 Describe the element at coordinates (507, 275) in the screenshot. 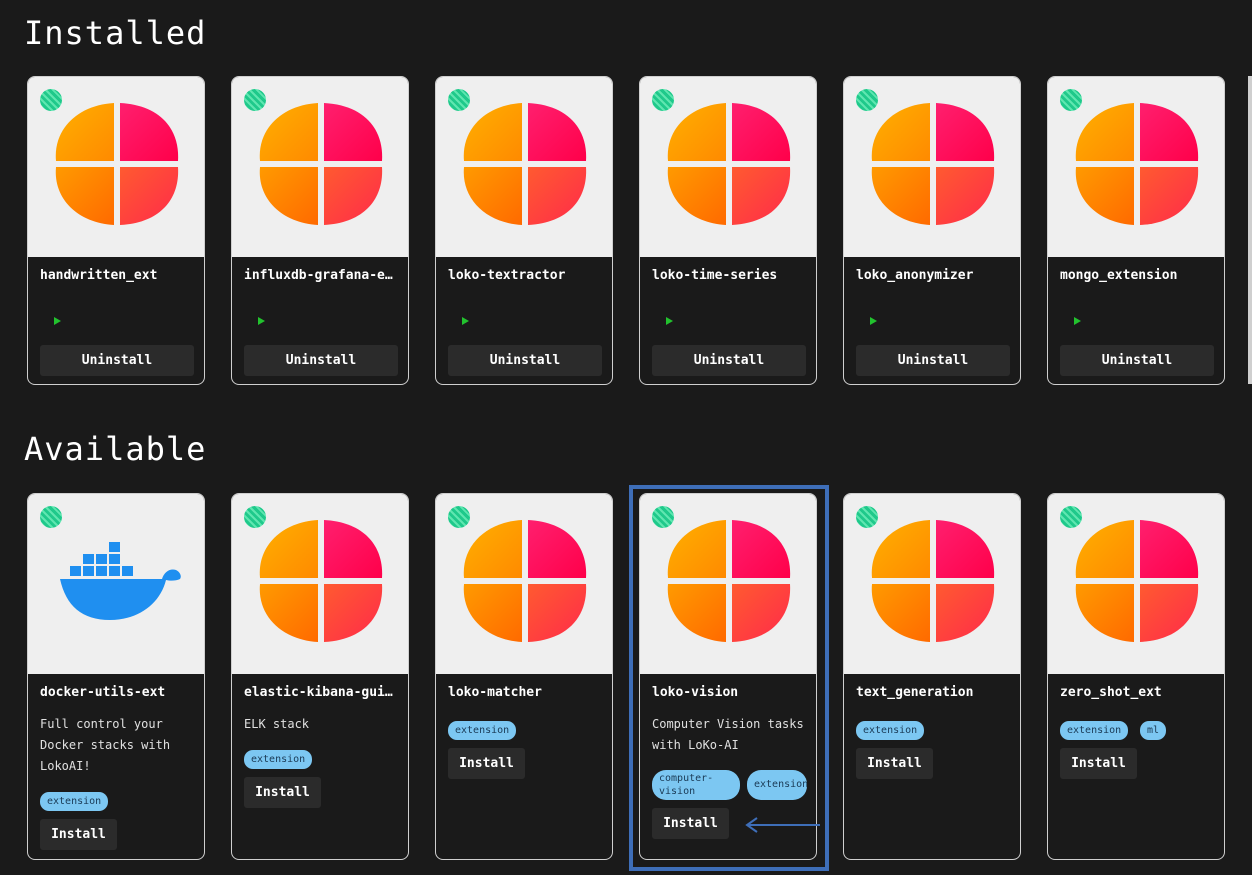

I see `extension-name: loko-textractor` at that location.